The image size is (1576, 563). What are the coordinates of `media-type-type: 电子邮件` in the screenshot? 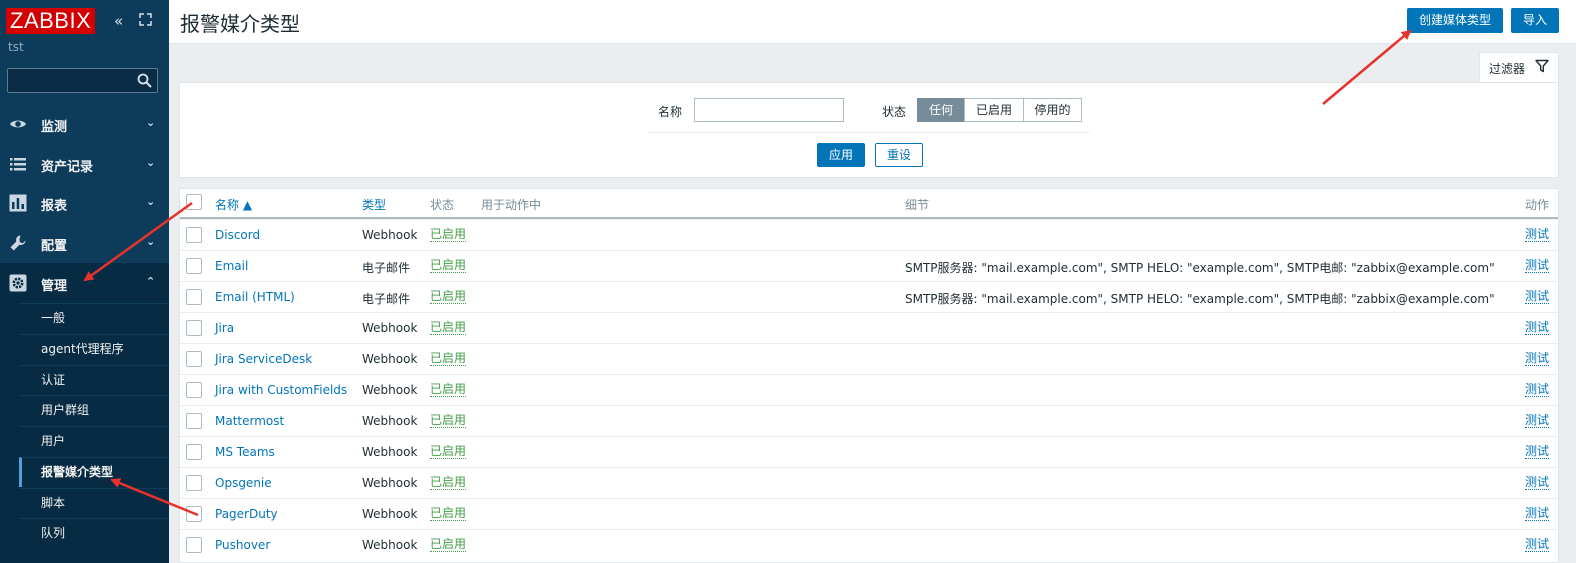 It's located at (386, 299).